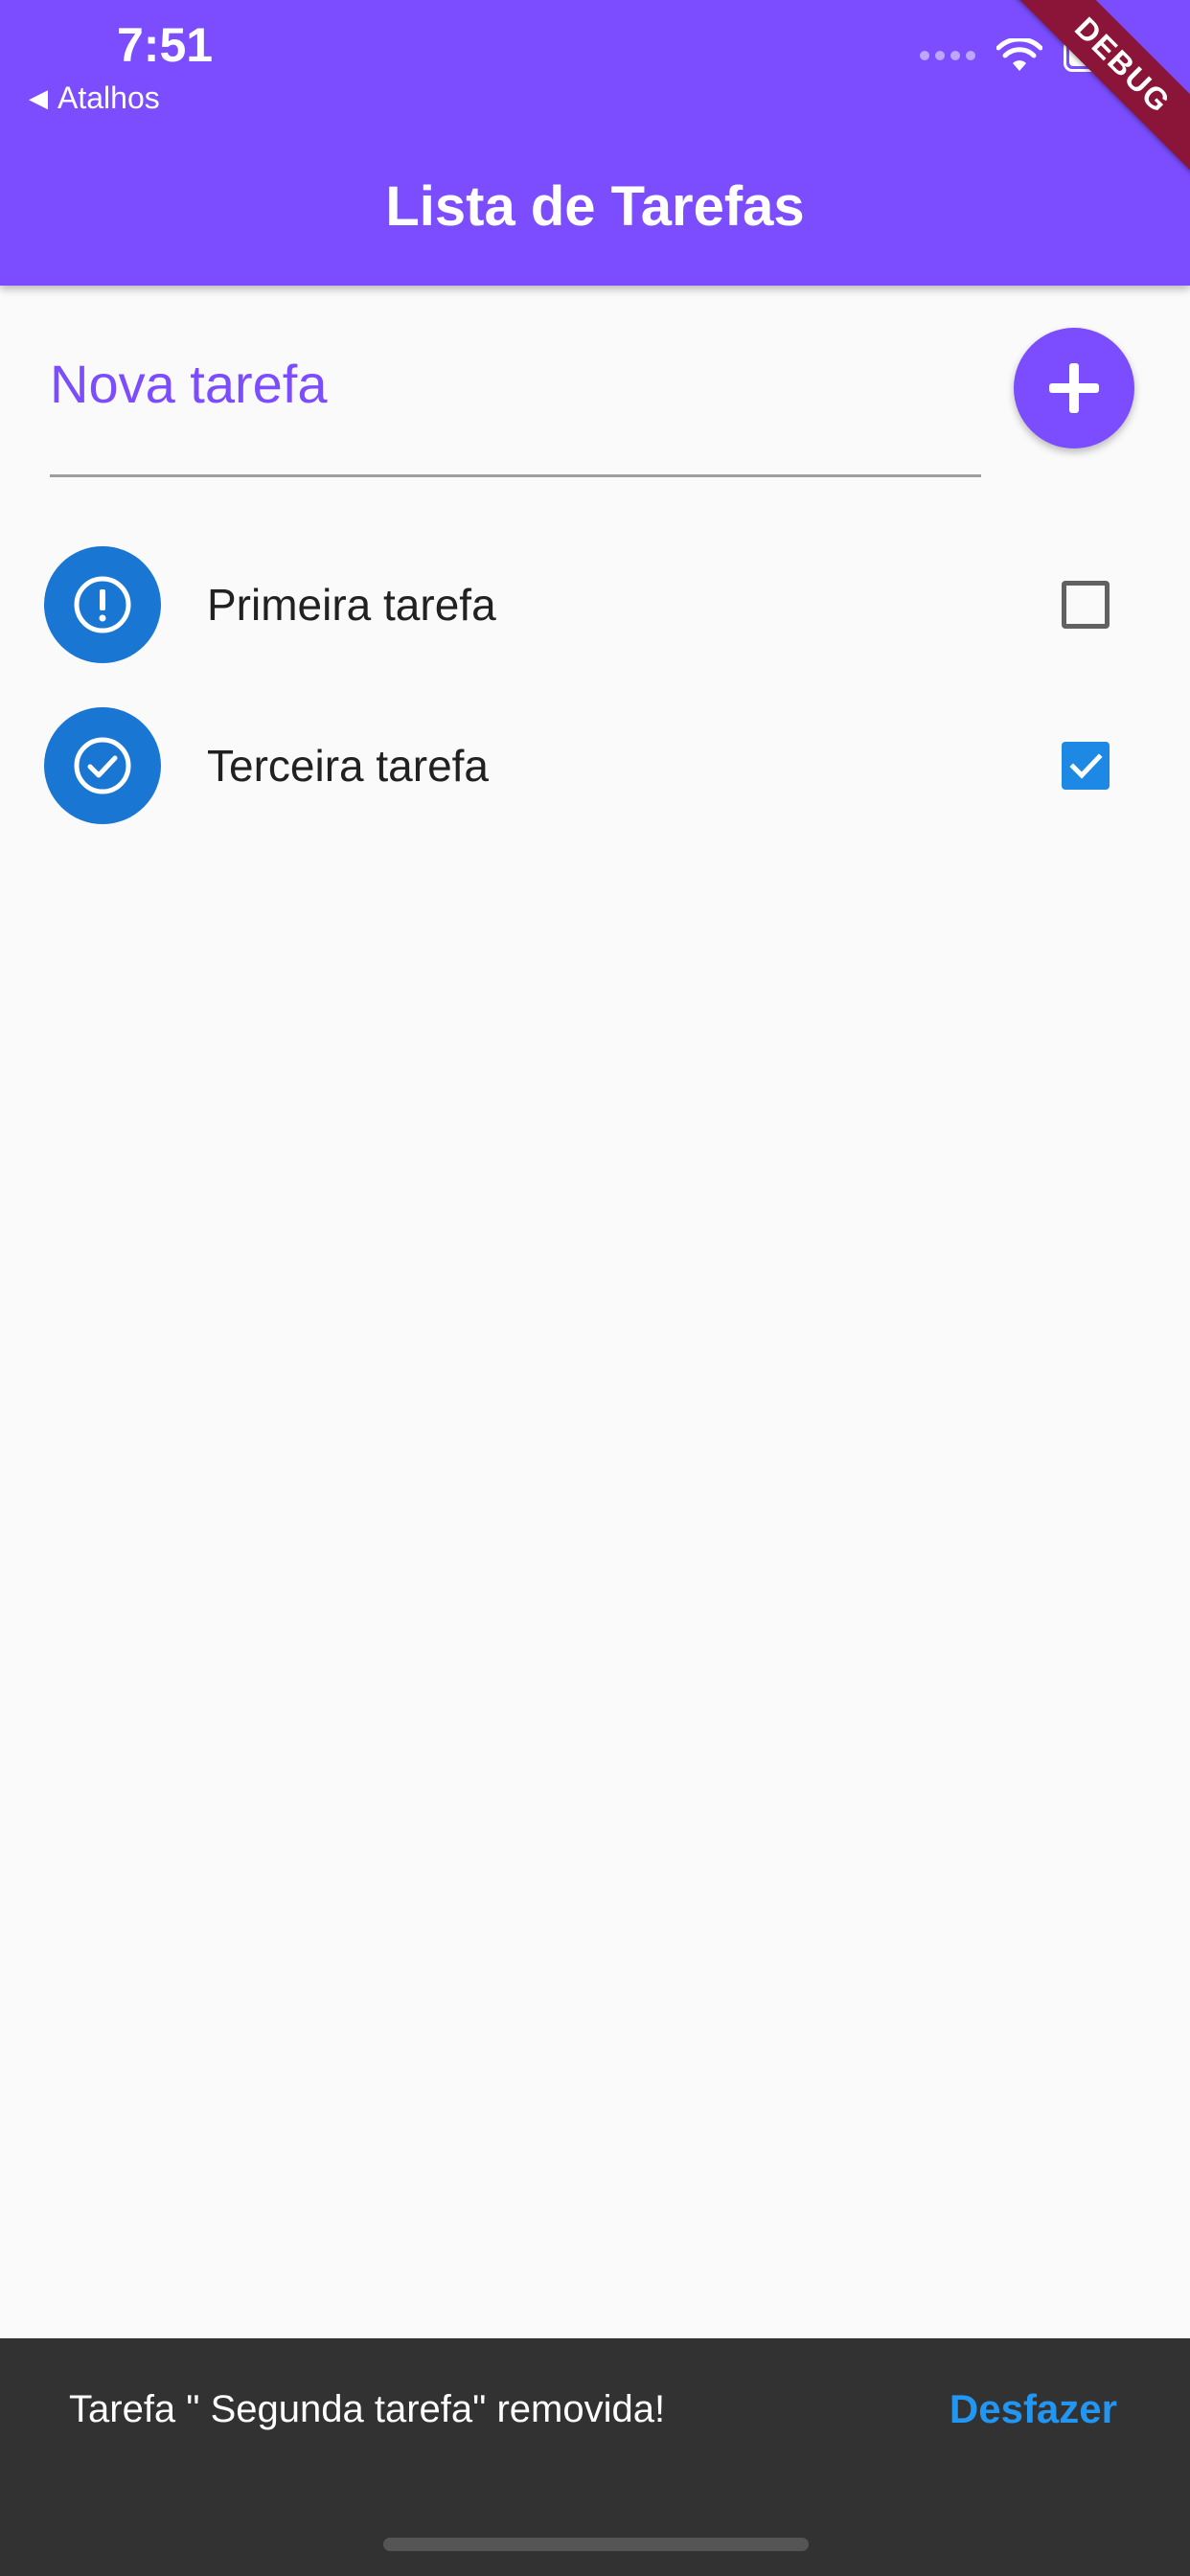 The height and width of the screenshot is (2576, 1190). I want to click on new-task-input, so click(515, 383).